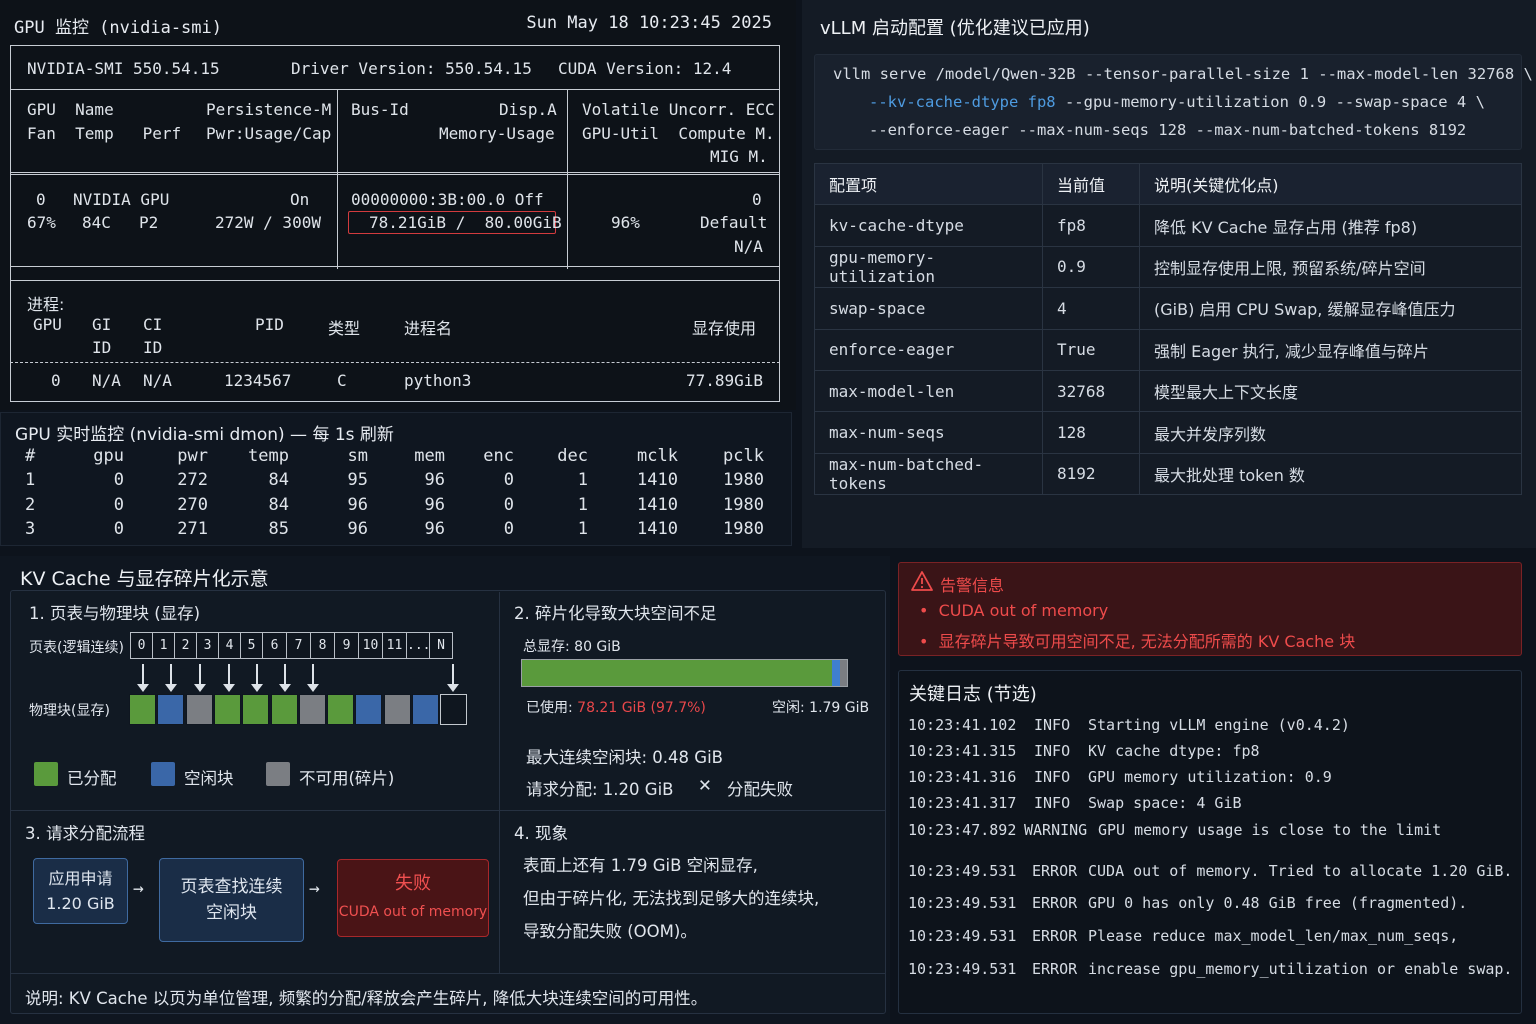  What do you see at coordinates (380, 109) in the screenshot?
I see `col-header-bus-id: Bus-Id` at bounding box center [380, 109].